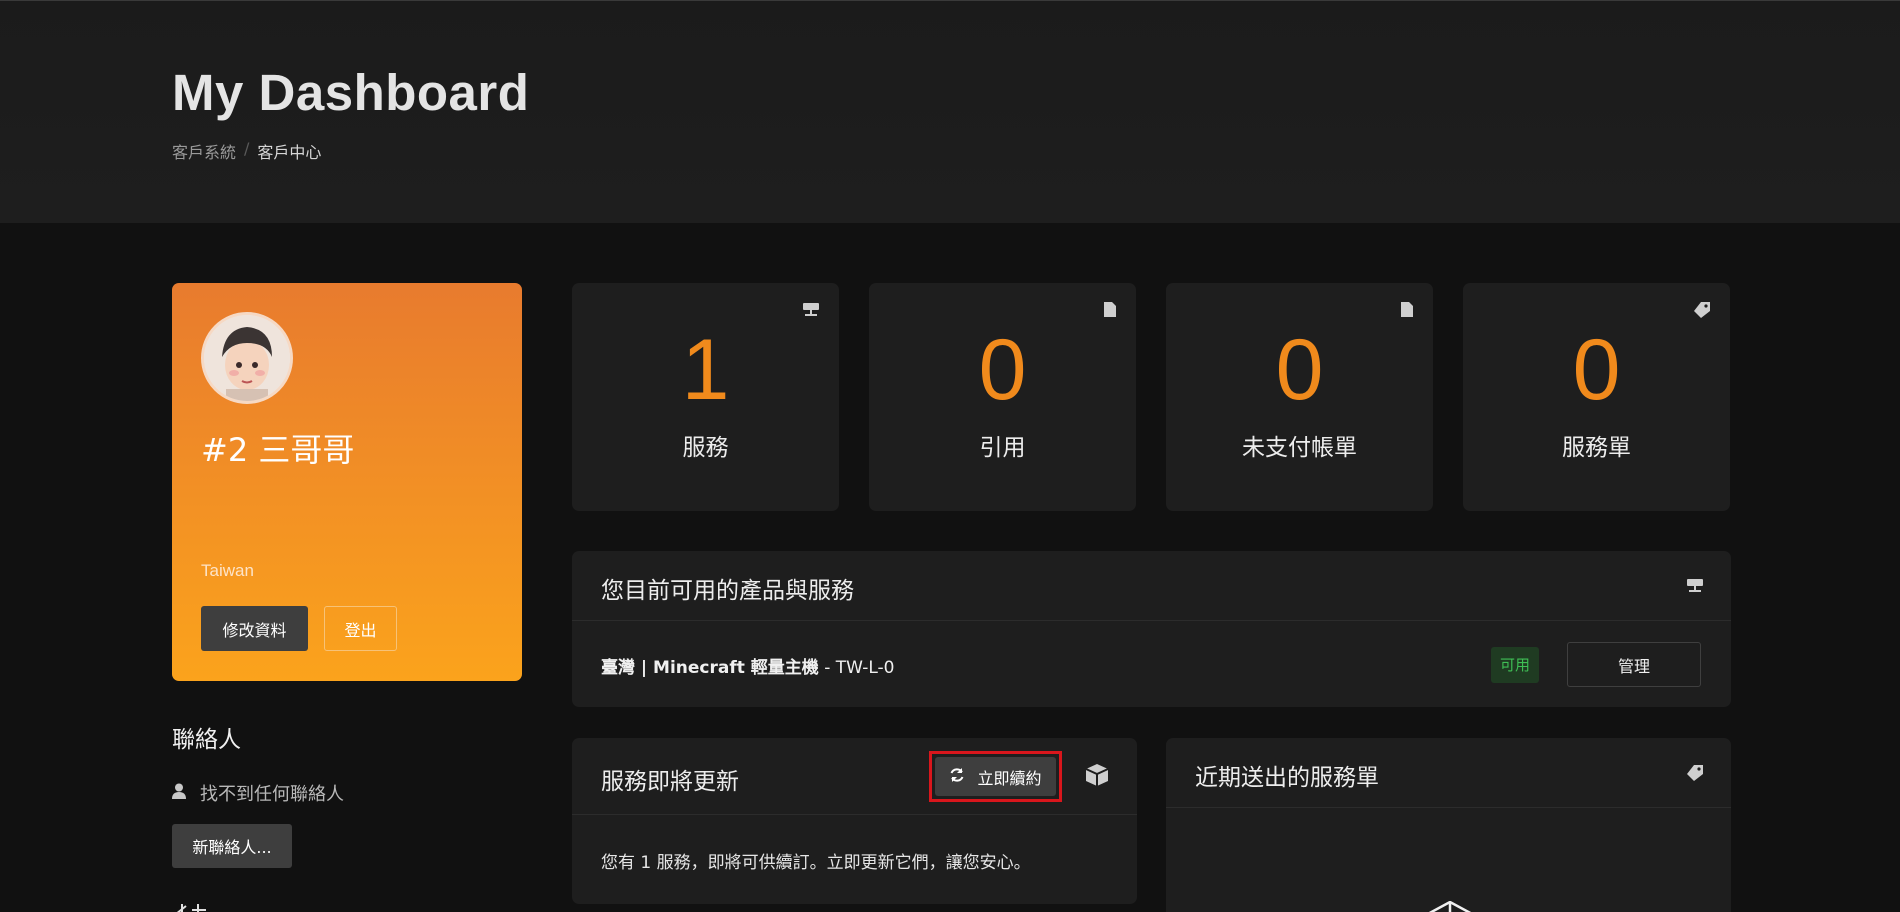 Image resolution: width=1900 pixels, height=912 pixels. Describe the element at coordinates (1299, 448) in the screenshot. I see `stat-label: 未支付帳單` at that location.